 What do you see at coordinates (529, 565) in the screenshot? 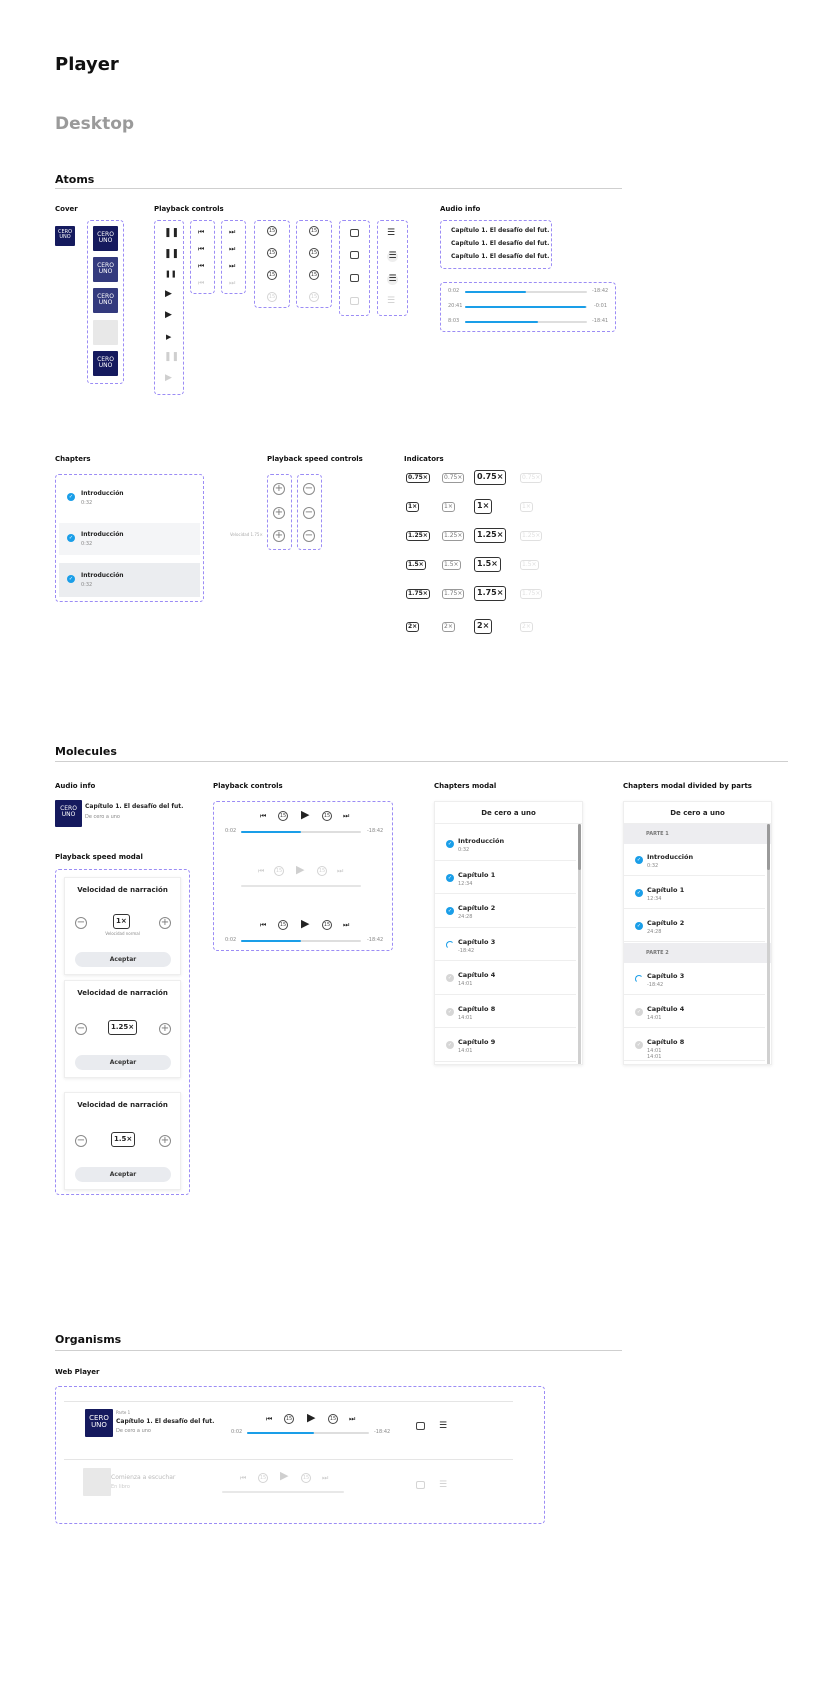
I see `speed-indicator: 1.5×` at bounding box center [529, 565].